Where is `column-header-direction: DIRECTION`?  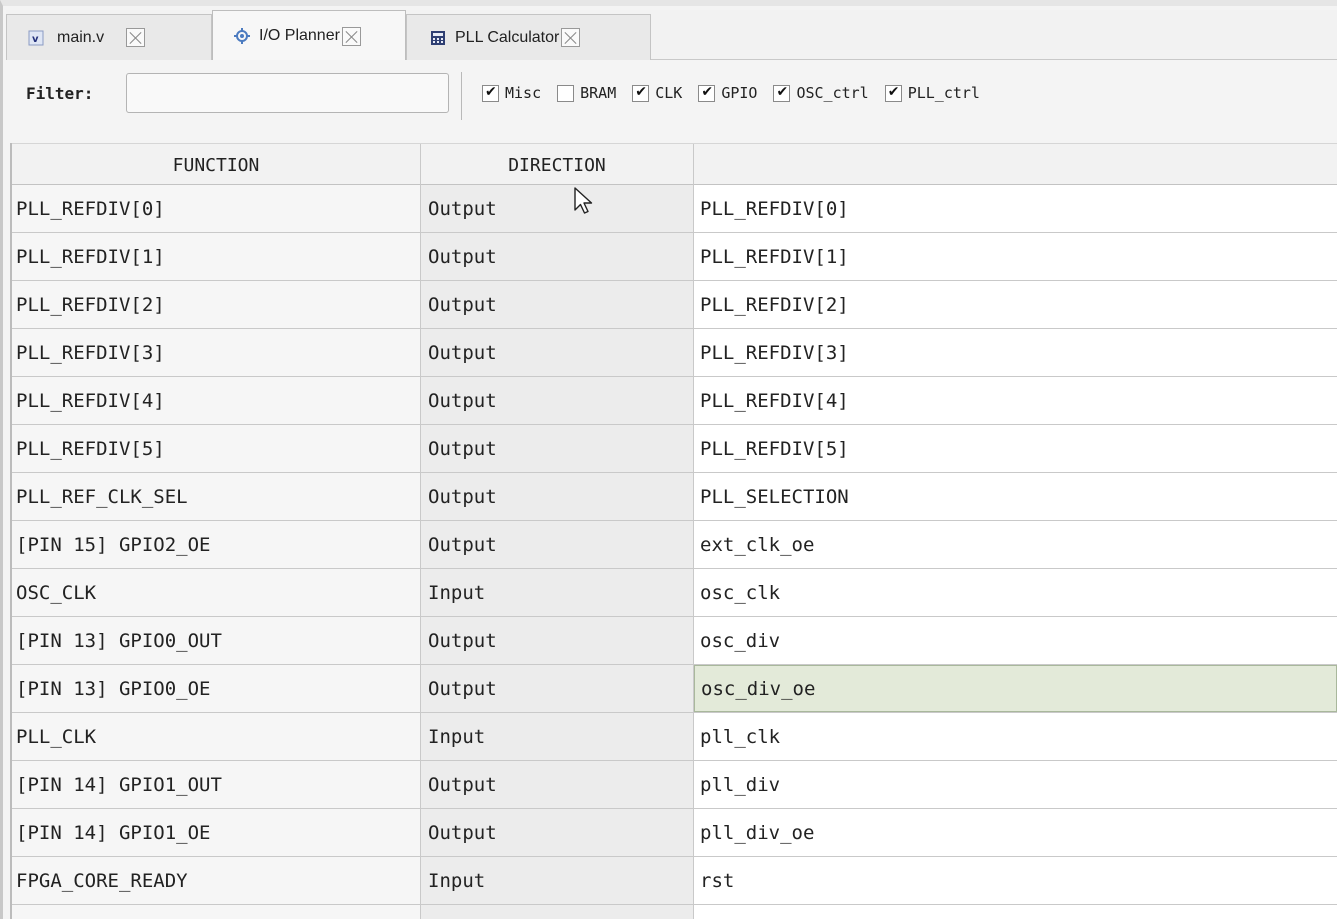
column-header-direction: DIRECTION is located at coordinates (557, 165).